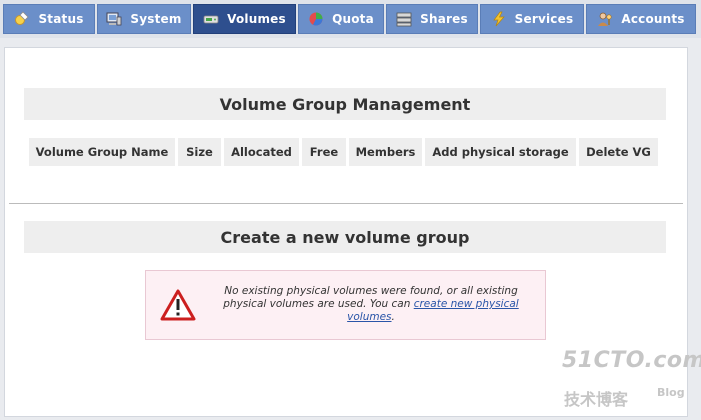 This screenshot has width=701, height=420. I want to click on system-icon, so click(114, 19).